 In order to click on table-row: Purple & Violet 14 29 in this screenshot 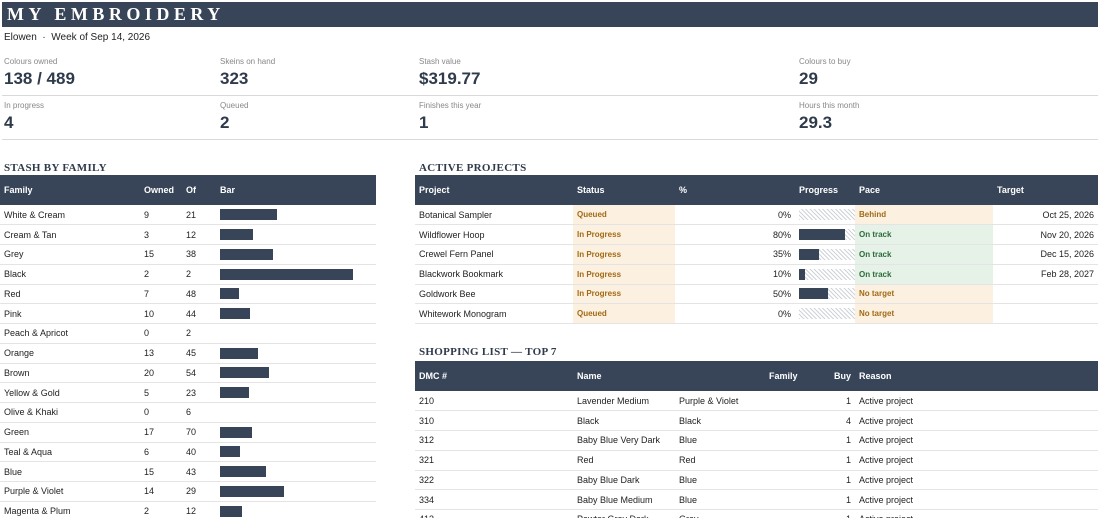, I will do `click(188, 491)`.